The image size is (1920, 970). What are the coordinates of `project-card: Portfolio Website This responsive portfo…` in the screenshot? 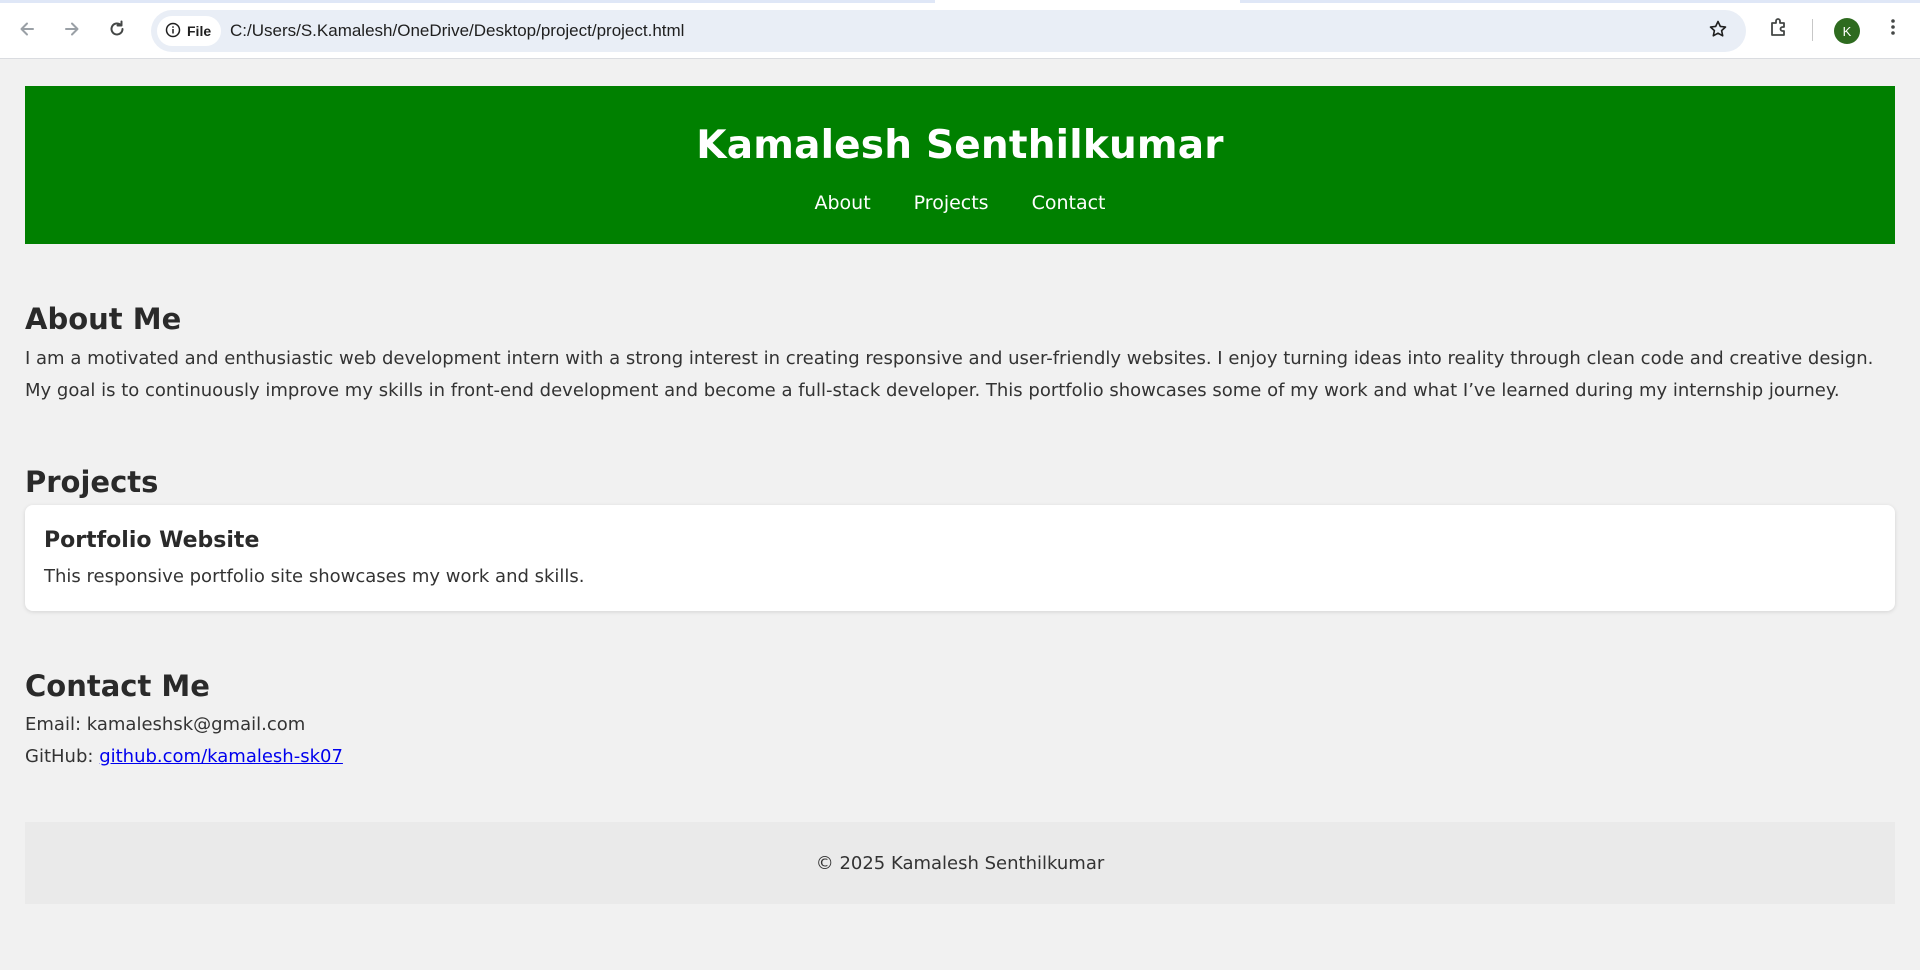 It's located at (960, 558).